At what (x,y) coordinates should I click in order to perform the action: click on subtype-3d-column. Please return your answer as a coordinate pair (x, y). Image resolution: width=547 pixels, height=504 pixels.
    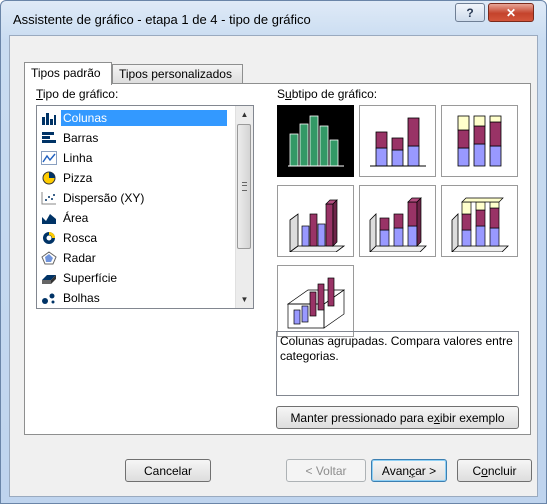
    Looking at the image, I should click on (315, 301).